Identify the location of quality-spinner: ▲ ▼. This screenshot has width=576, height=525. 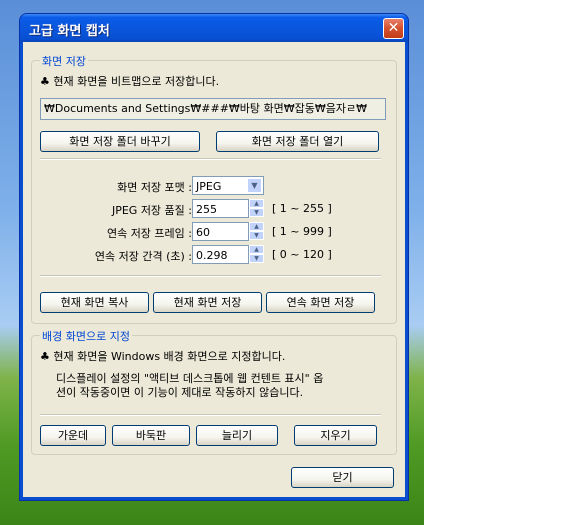
(256, 208).